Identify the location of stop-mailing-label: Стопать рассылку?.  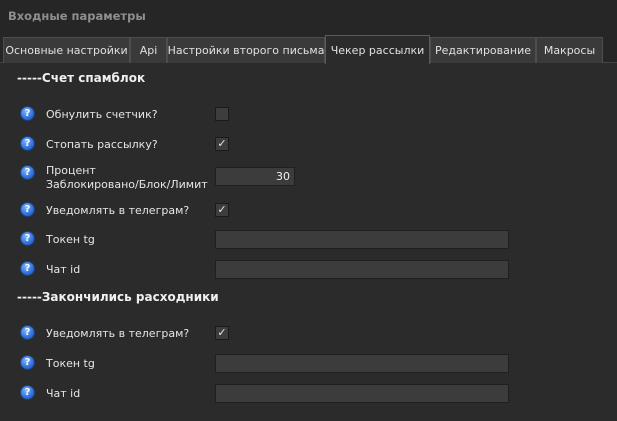
(102, 144).